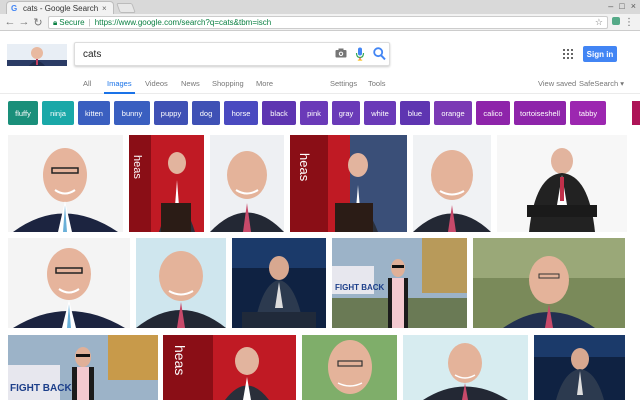  I want to click on google-doodle-logo, so click(37, 55).